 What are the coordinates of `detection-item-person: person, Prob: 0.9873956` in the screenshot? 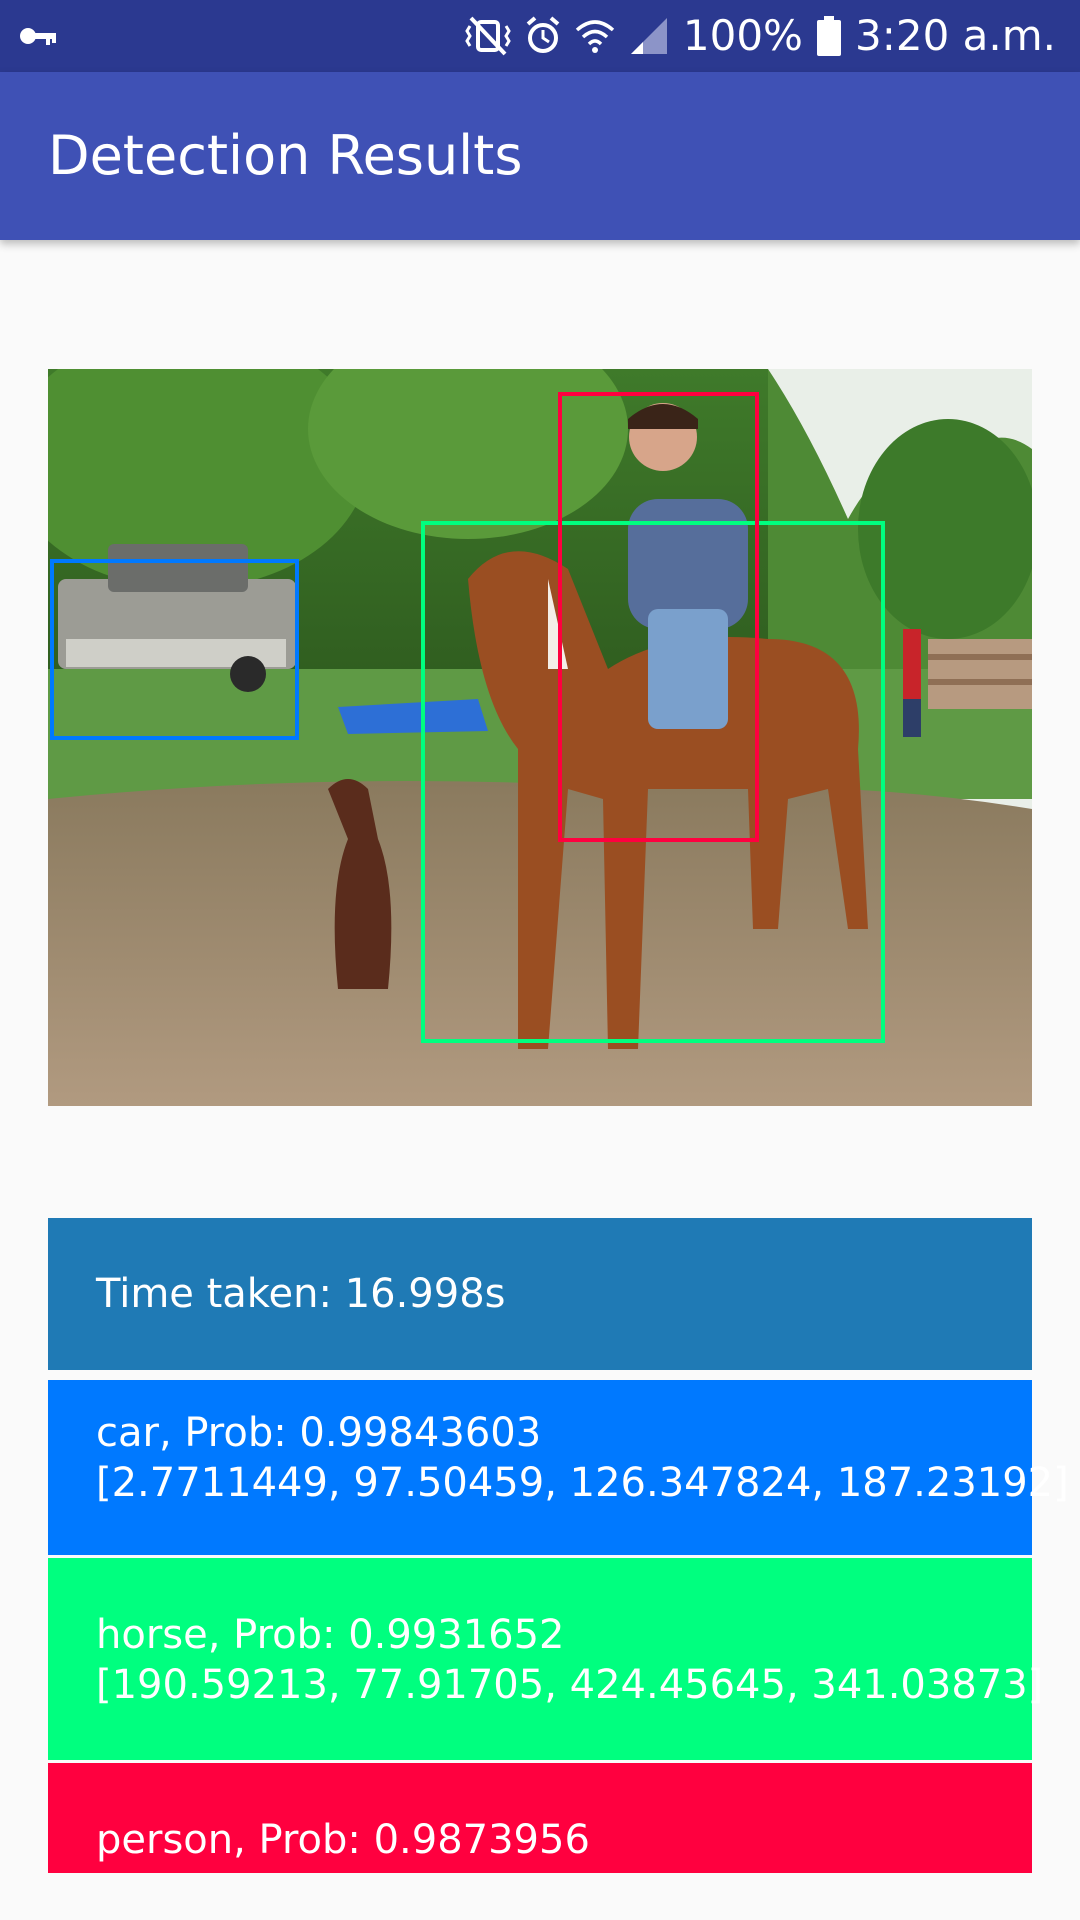 It's located at (540, 1818).